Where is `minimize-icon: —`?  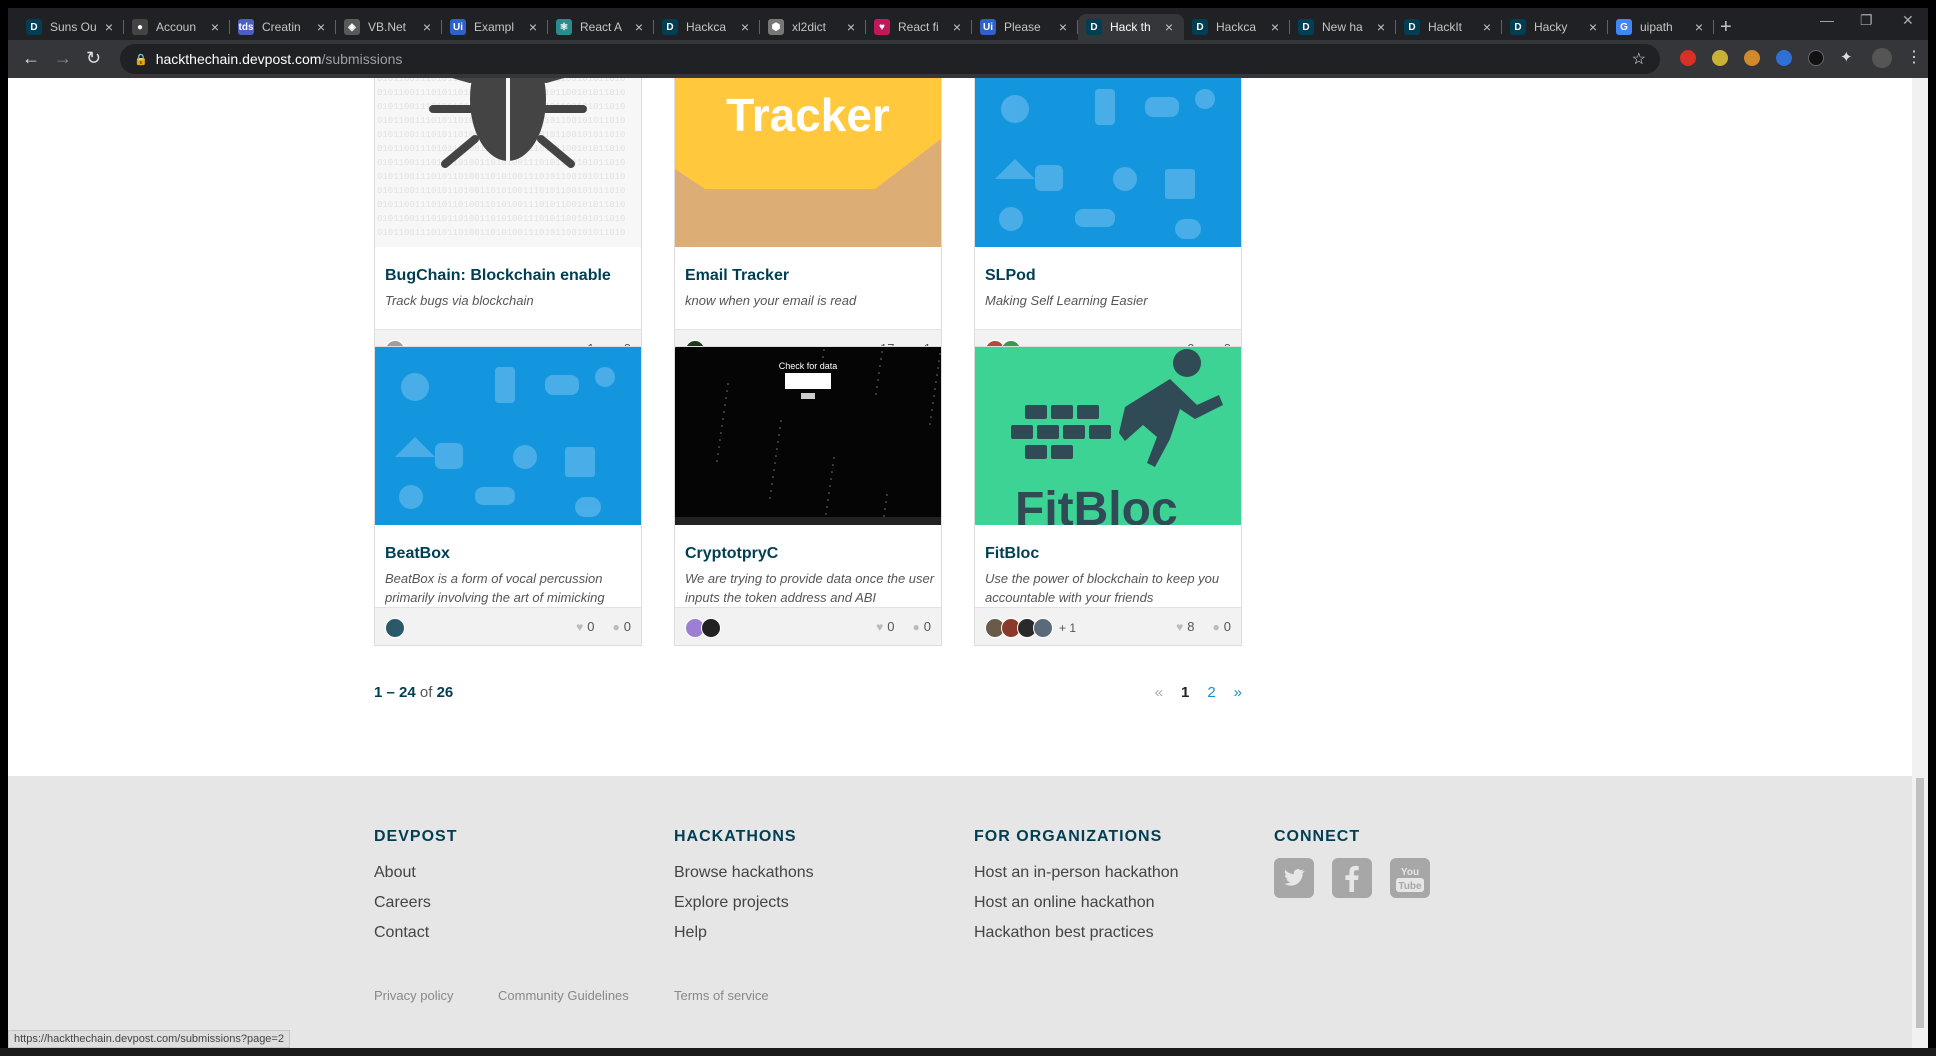 minimize-icon: — is located at coordinates (1827, 20).